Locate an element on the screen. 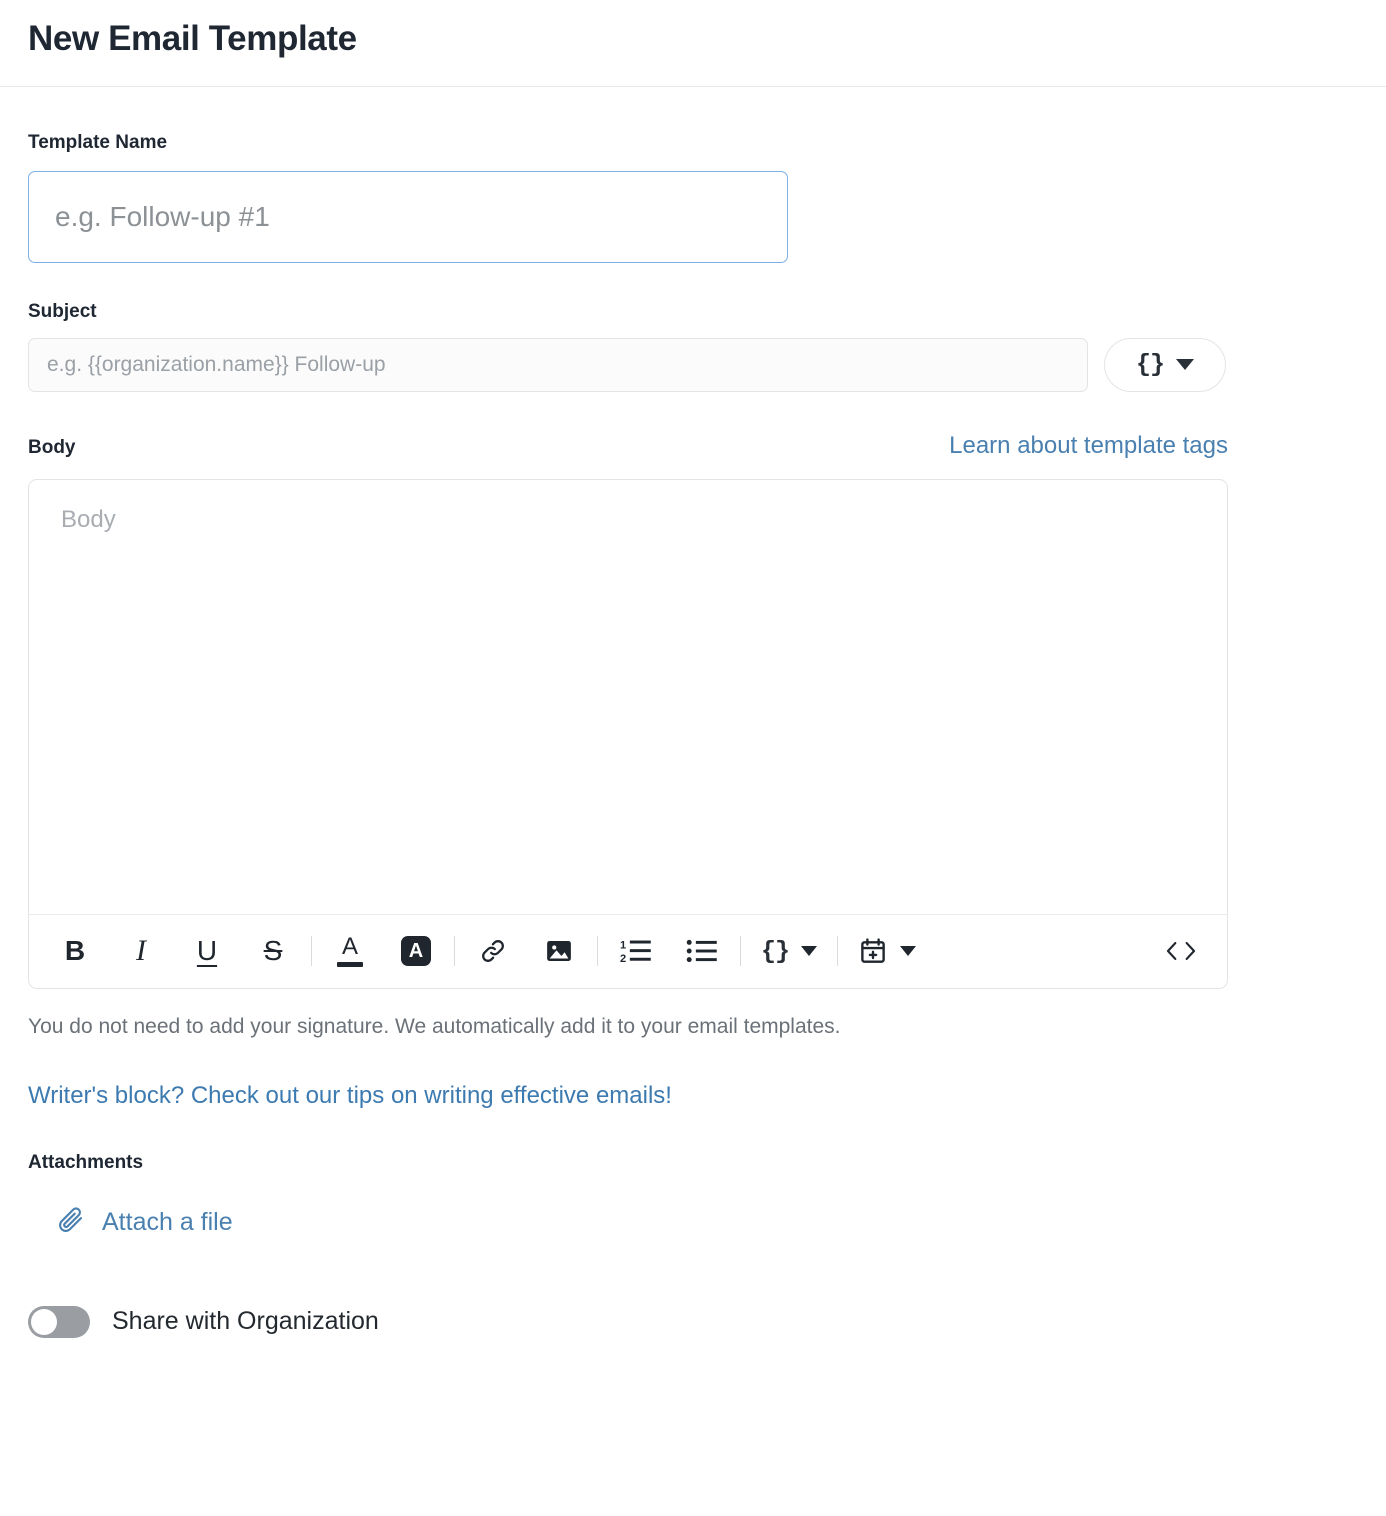 Image resolution: width=1386 pixels, height=1516 pixels. bullet-list-button is located at coordinates (702, 951).